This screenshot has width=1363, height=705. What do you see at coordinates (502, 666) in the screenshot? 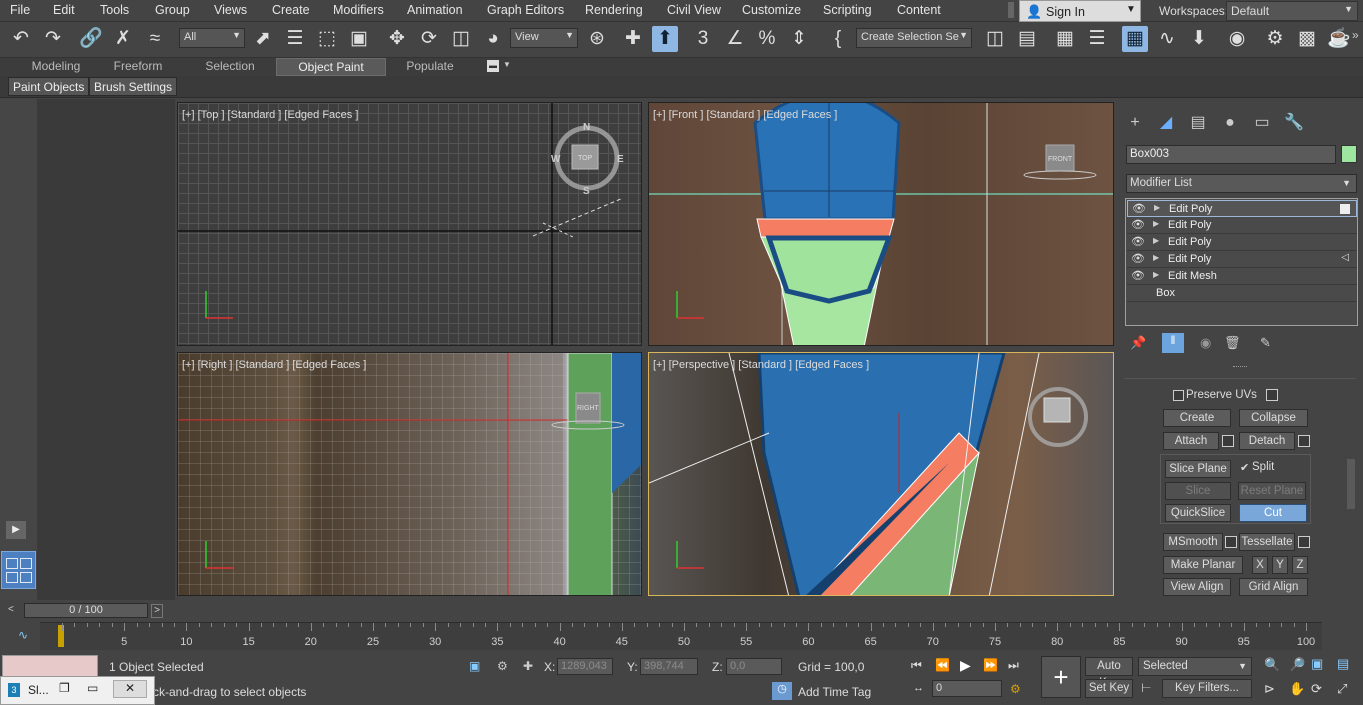
I see `selection-lock-icon: ⚙` at bounding box center [502, 666].